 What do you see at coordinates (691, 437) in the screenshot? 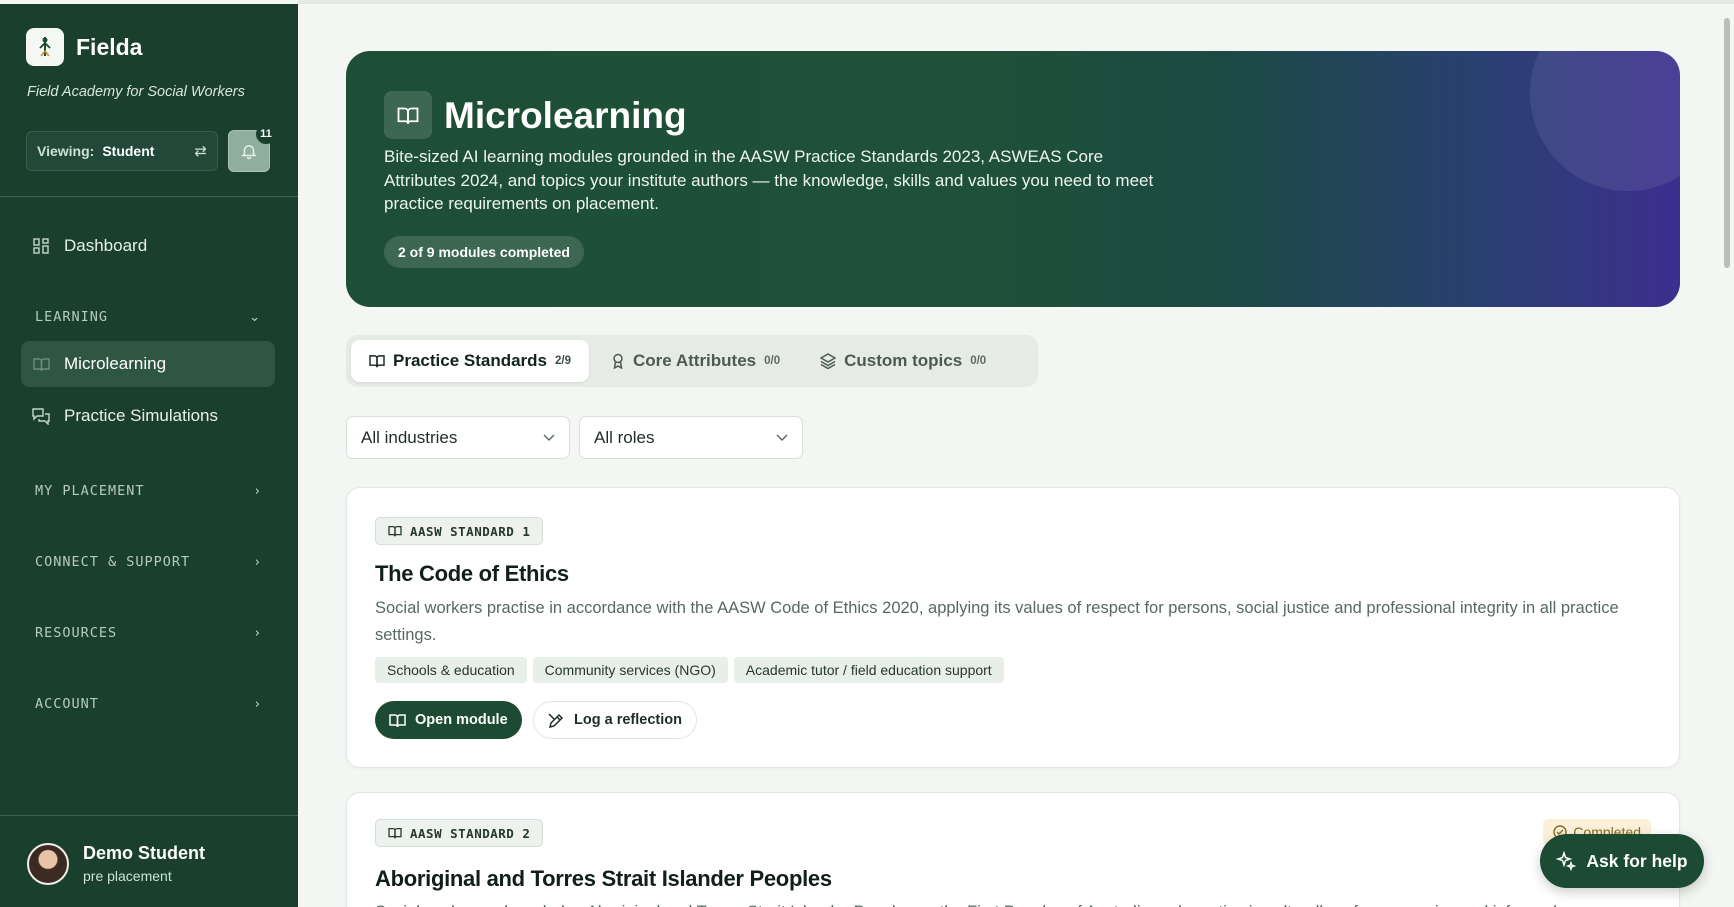
I see `role-filter-select: All roles` at bounding box center [691, 437].